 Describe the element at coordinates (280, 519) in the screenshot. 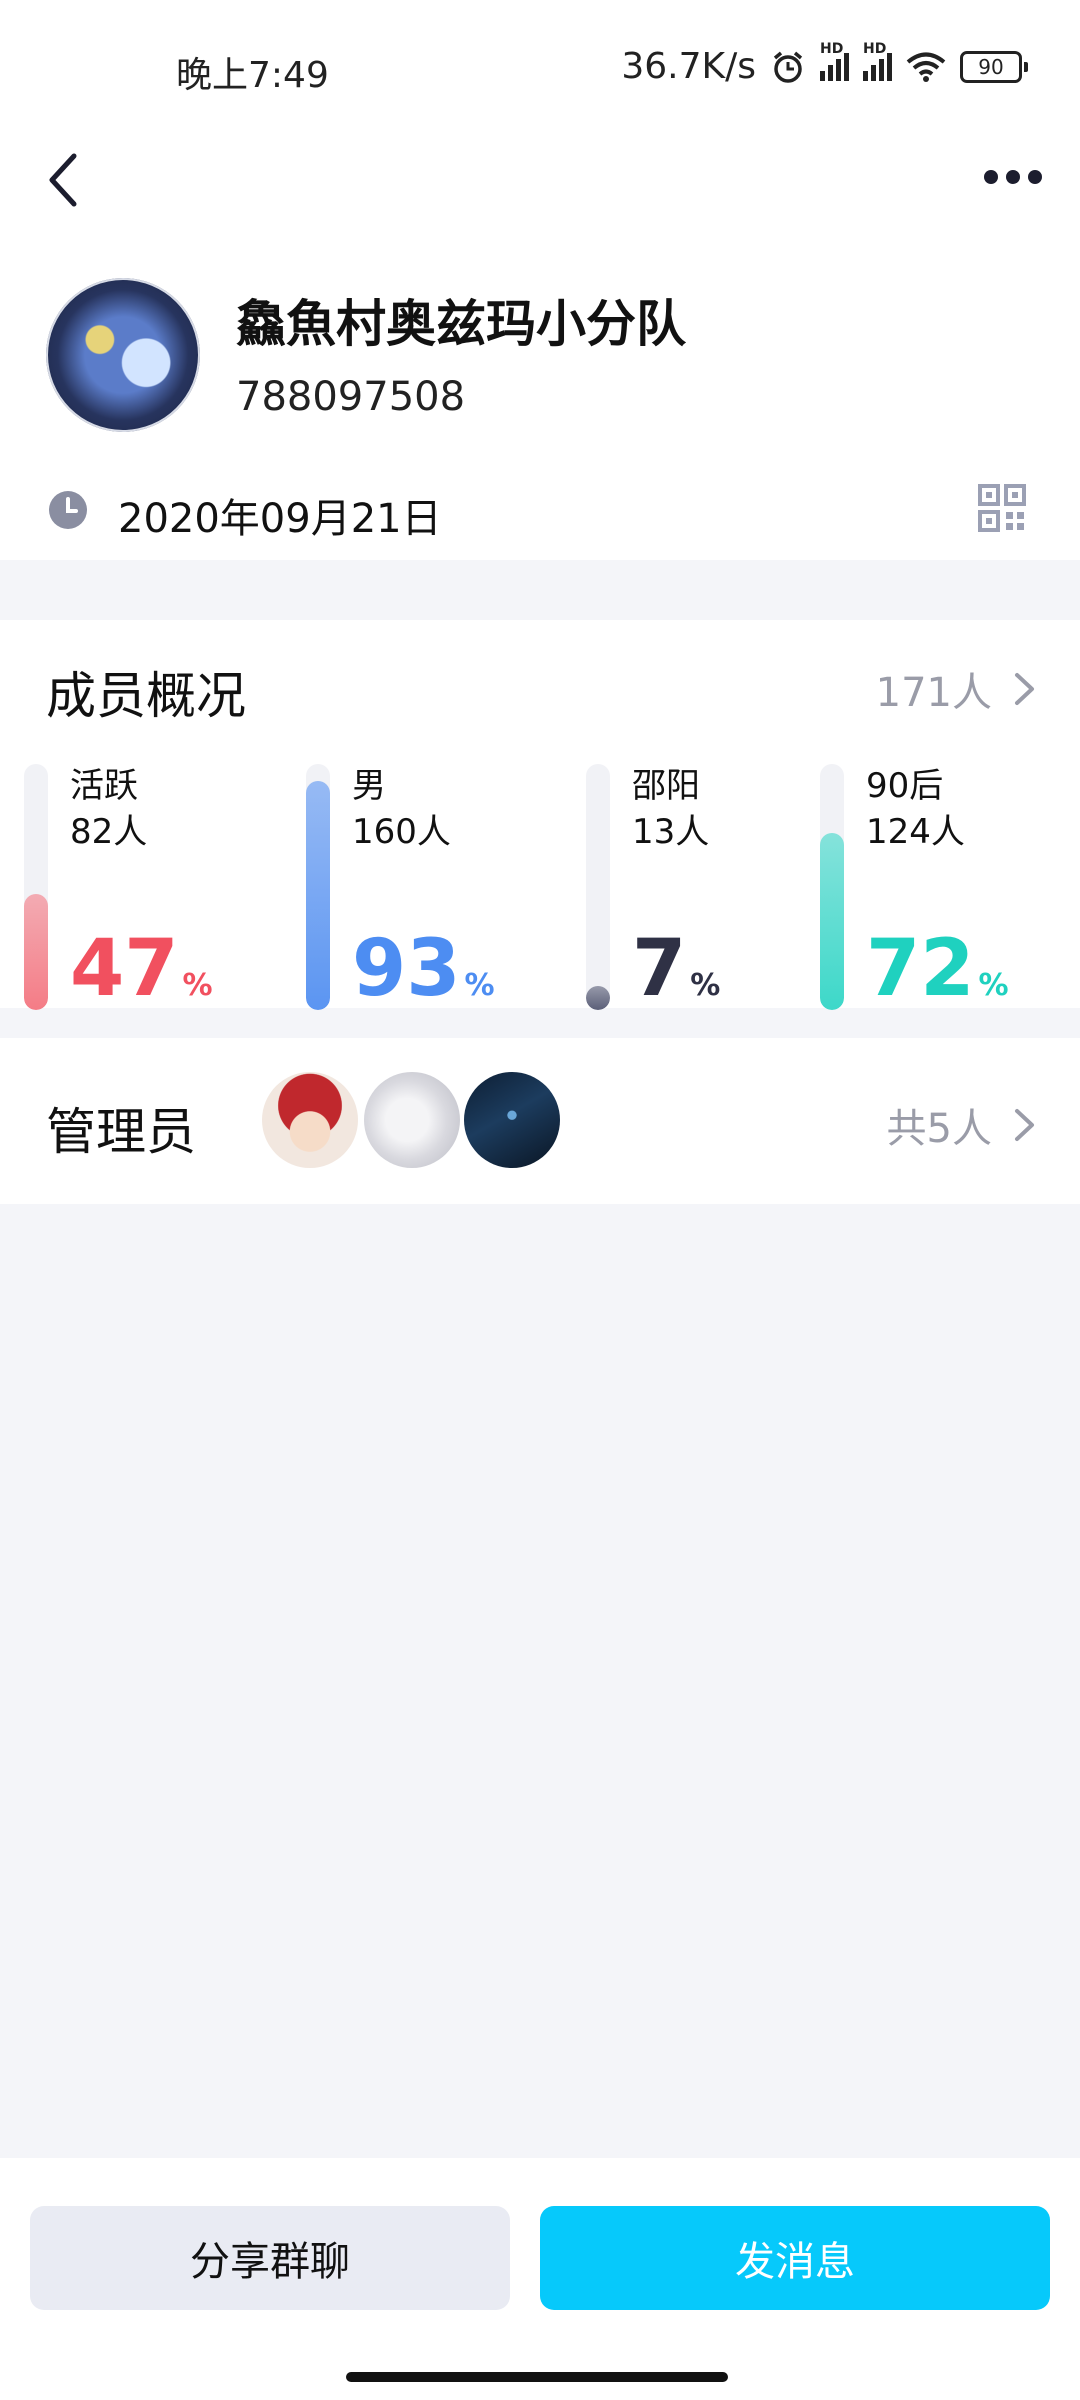

I see `created-date: 2020年09月21日` at that location.